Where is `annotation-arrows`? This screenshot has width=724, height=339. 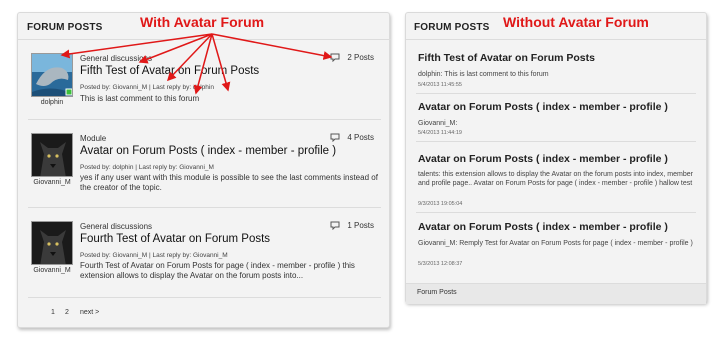
annotation-arrows is located at coordinates (196, 64).